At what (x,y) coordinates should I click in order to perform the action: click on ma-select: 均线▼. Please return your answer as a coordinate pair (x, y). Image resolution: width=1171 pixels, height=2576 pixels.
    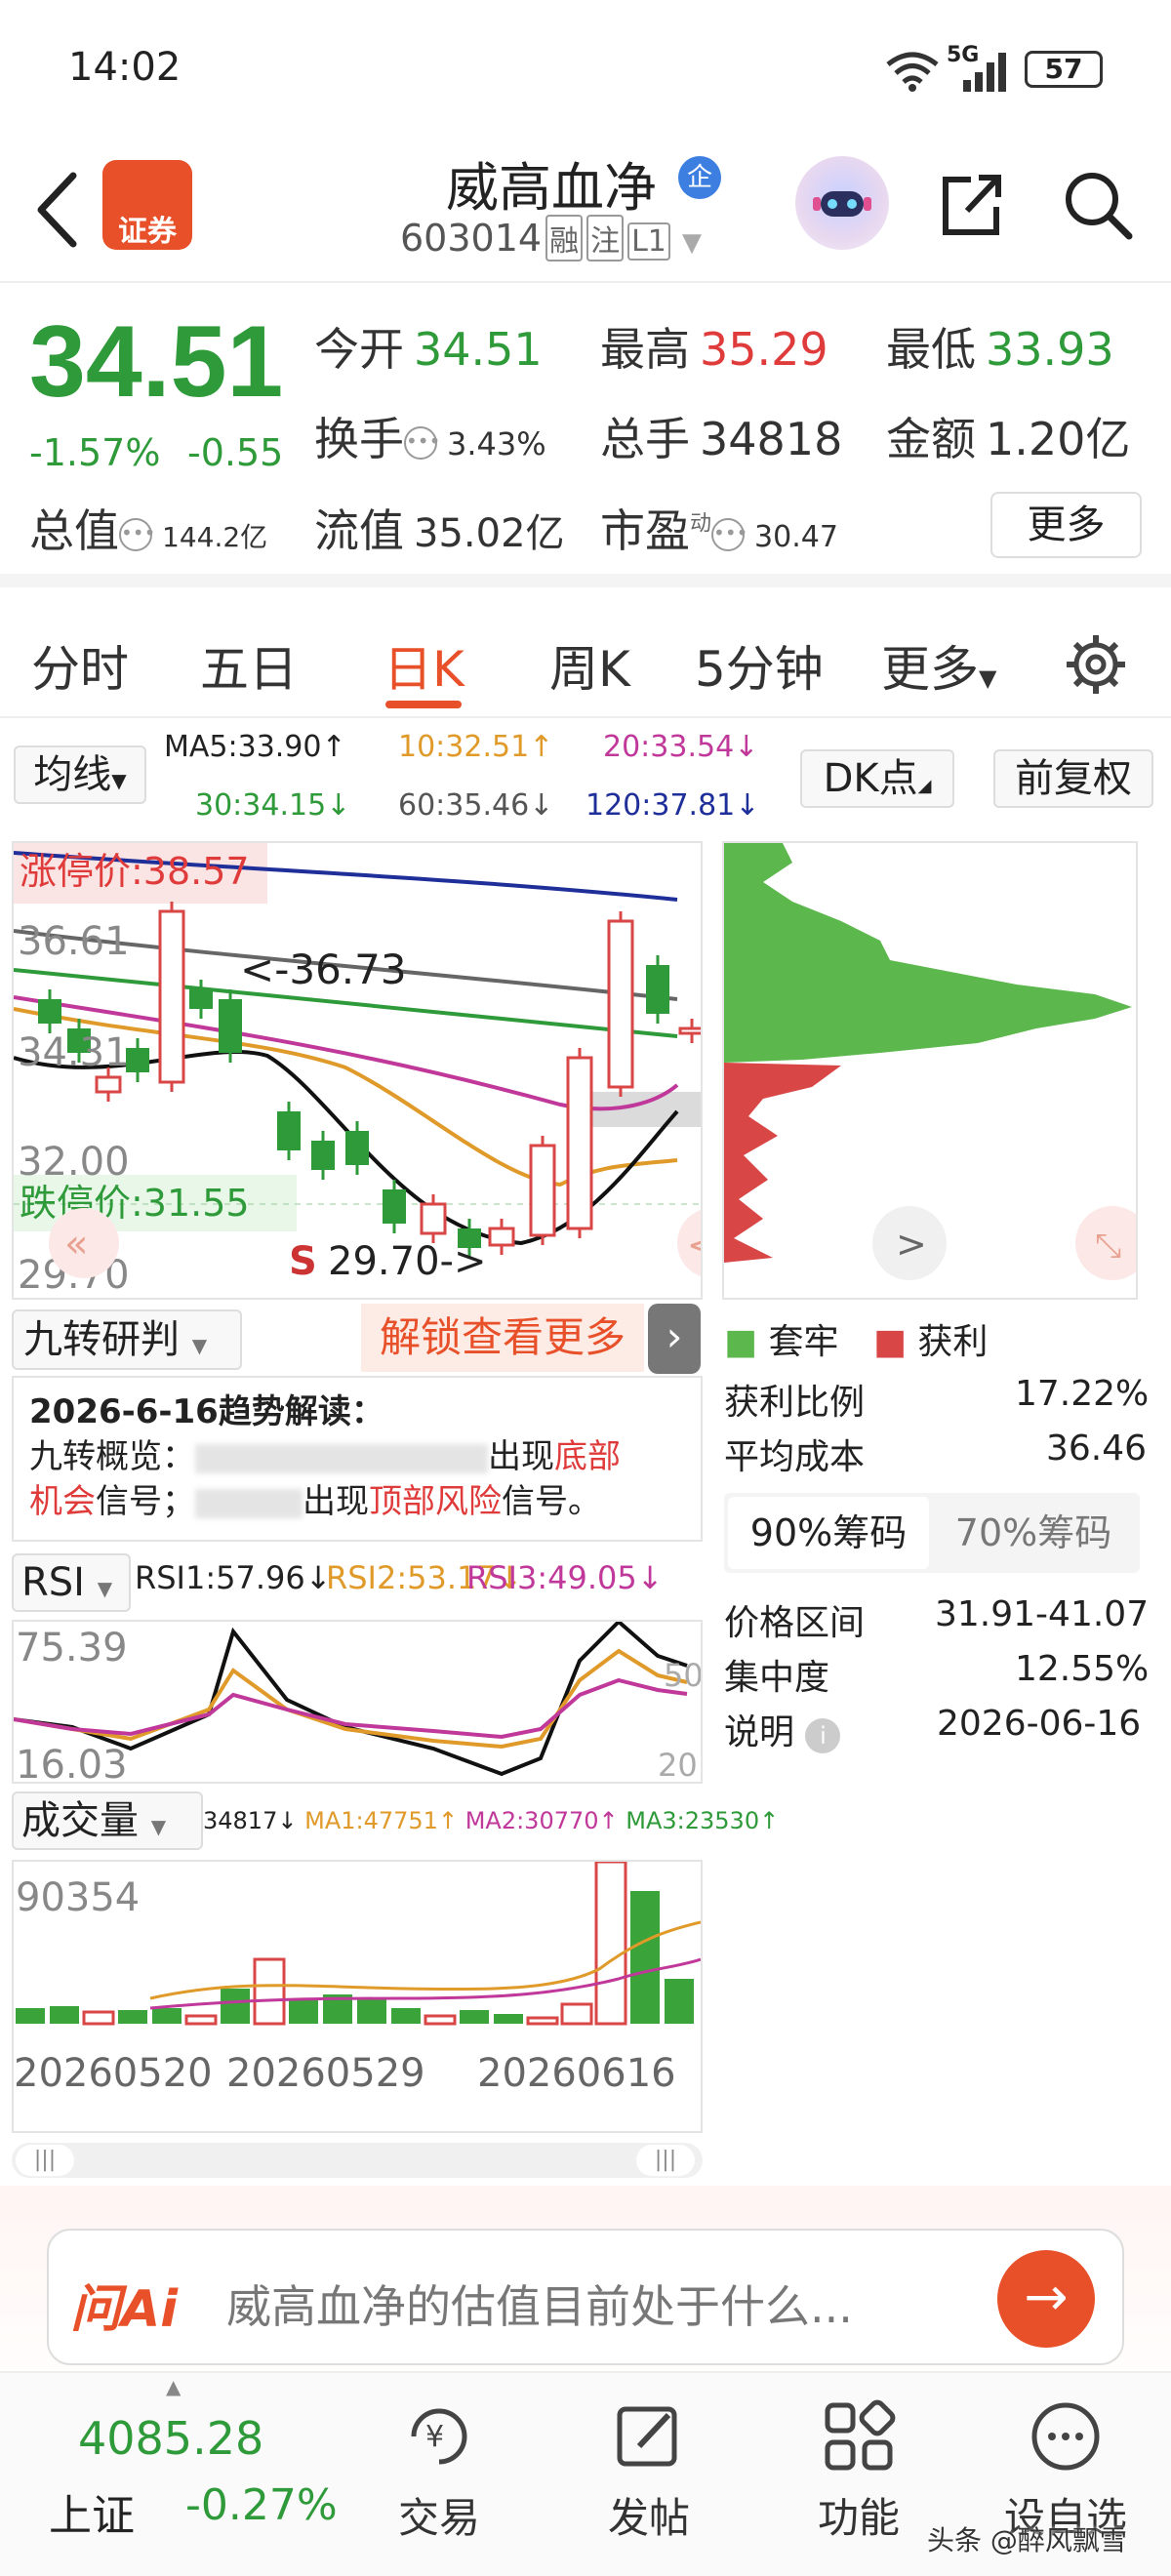
    Looking at the image, I should click on (80, 774).